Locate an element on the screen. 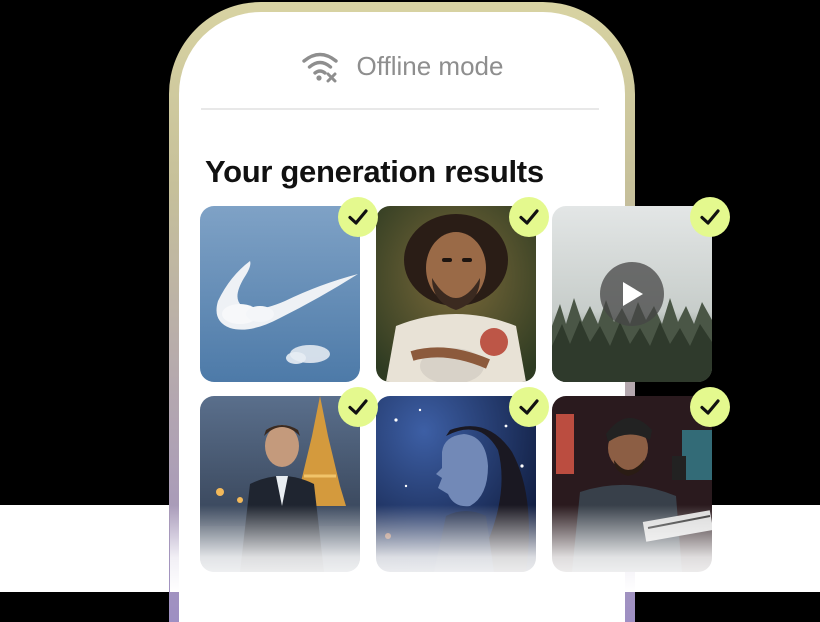  result-tile-cloud-swoosh is located at coordinates (280, 294).